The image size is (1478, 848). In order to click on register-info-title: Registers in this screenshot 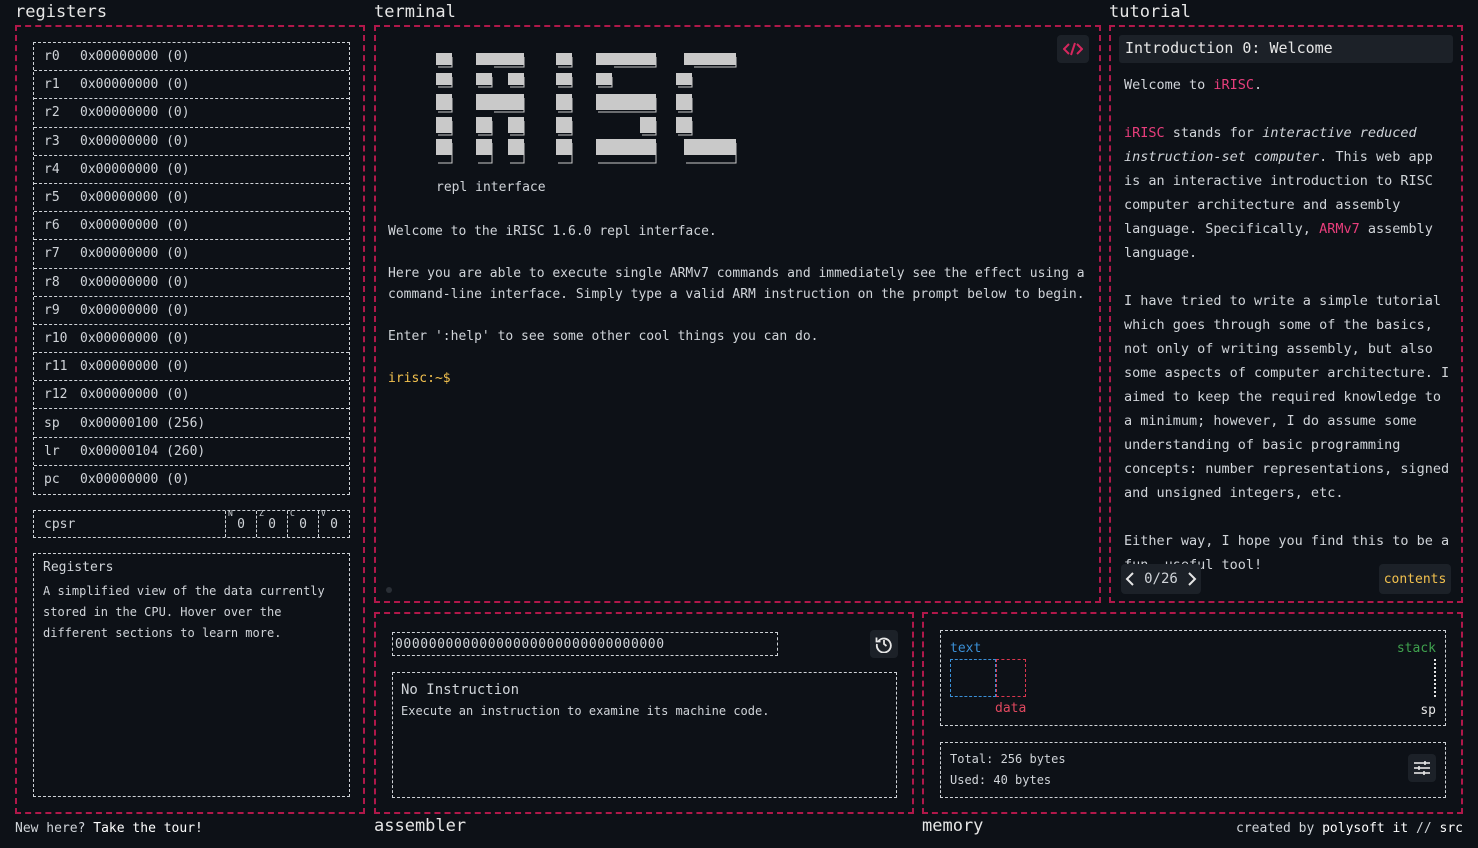, I will do `click(78, 567)`.